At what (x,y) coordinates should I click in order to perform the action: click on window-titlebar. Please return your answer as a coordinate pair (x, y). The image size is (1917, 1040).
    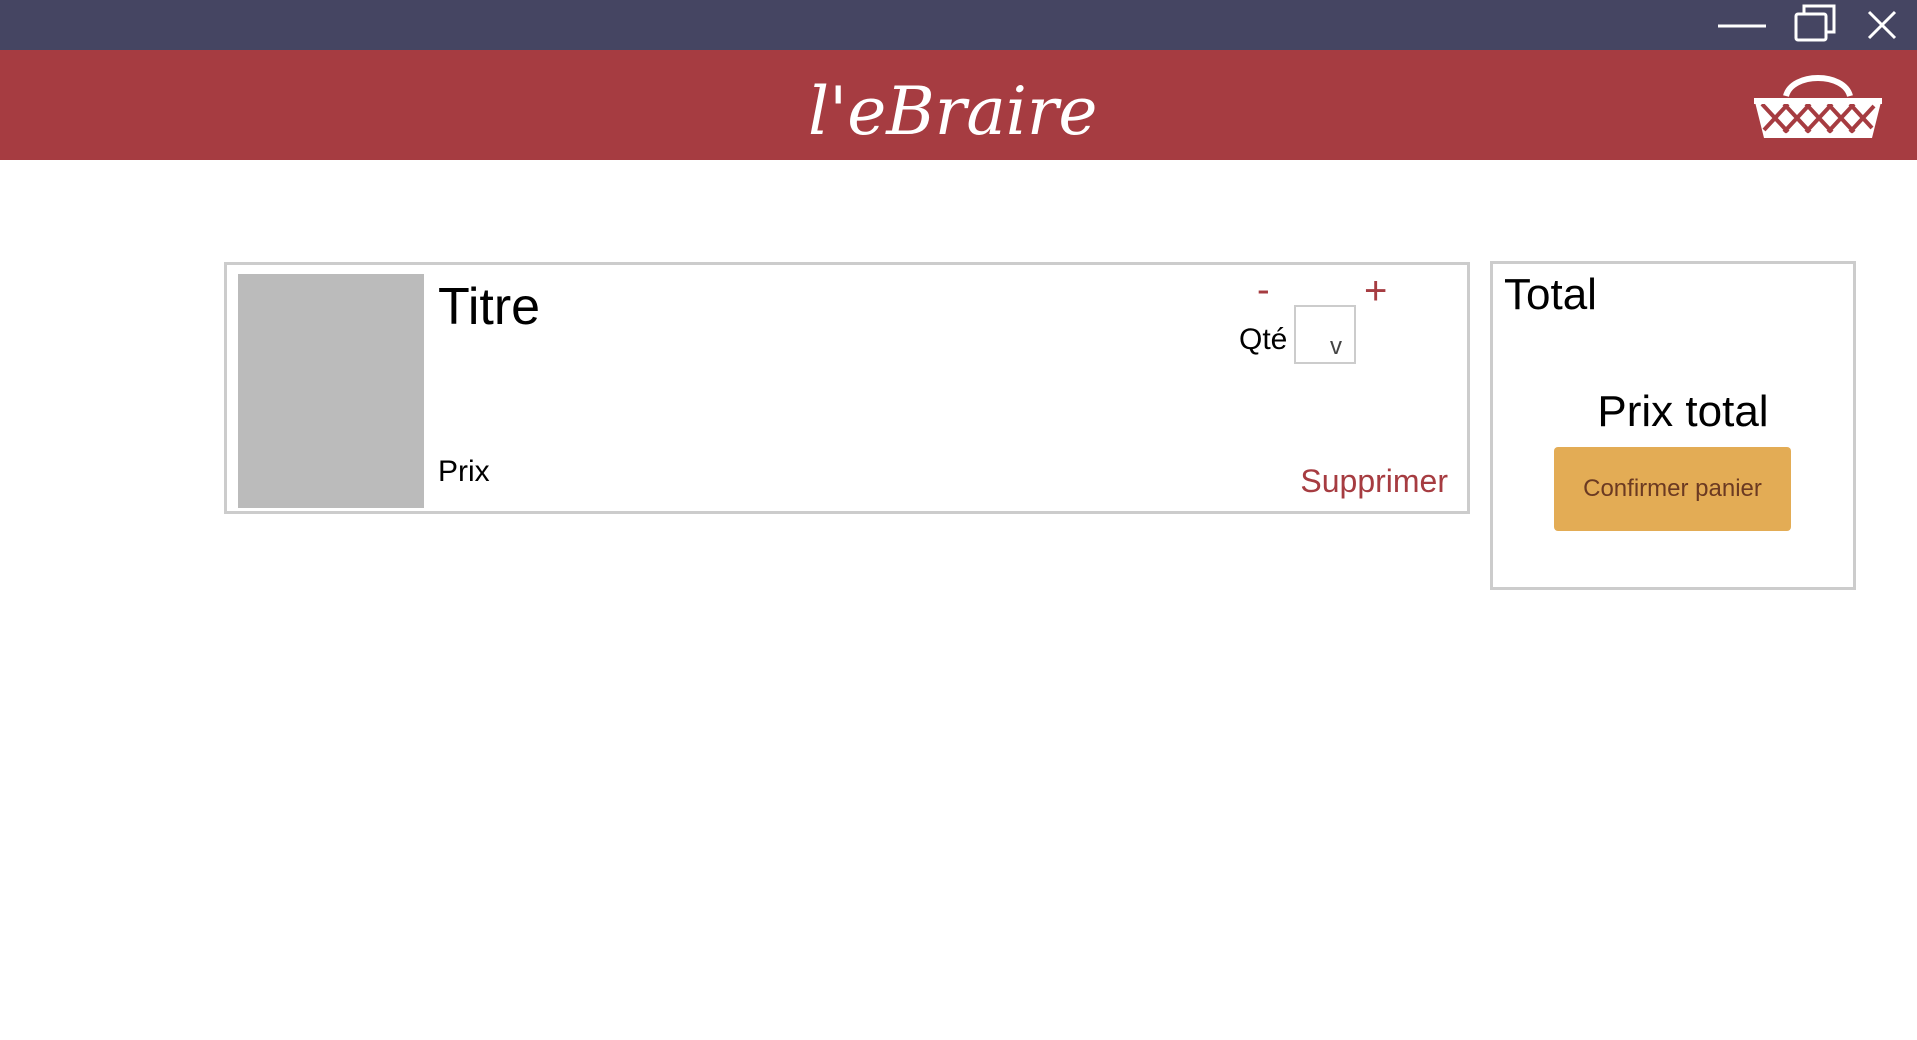
    Looking at the image, I should click on (958, 25).